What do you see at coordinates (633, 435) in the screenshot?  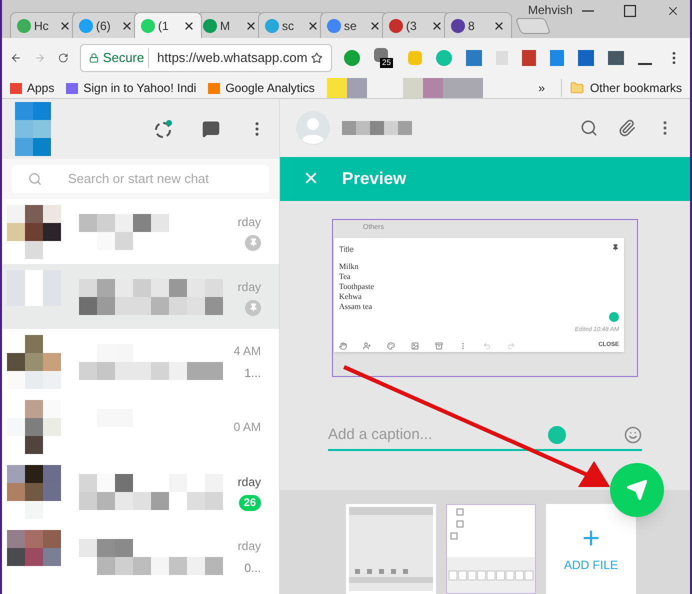 I see `emoji-icon` at bounding box center [633, 435].